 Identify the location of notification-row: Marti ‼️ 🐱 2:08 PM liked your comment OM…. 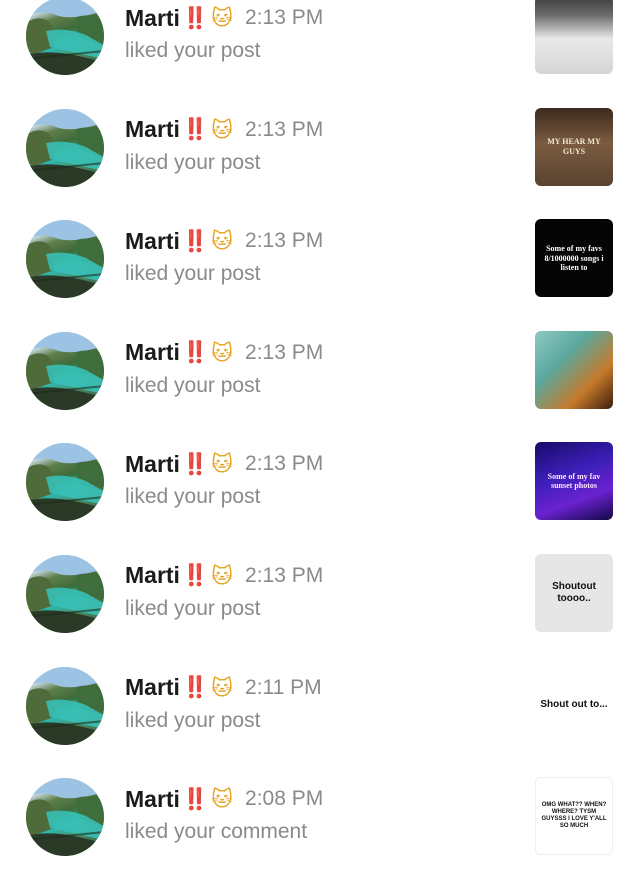
(320, 817).